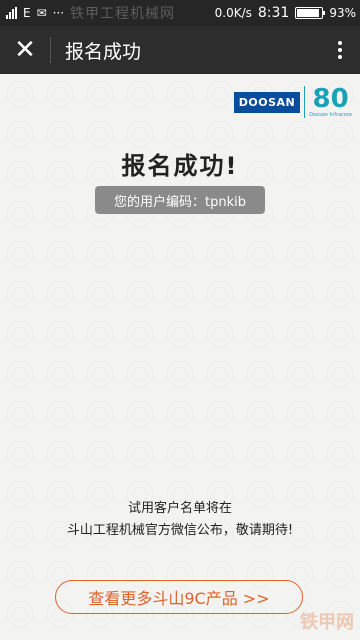  What do you see at coordinates (41, 13) in the screenshot?
I see `notification-icon: ✉` at bounding box center [41, 13].